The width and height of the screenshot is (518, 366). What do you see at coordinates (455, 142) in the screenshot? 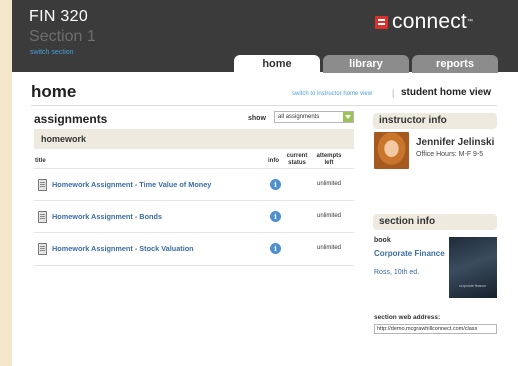
I see `instructor-name: Jennifer Jelinski` at bounding box center [455, 142].